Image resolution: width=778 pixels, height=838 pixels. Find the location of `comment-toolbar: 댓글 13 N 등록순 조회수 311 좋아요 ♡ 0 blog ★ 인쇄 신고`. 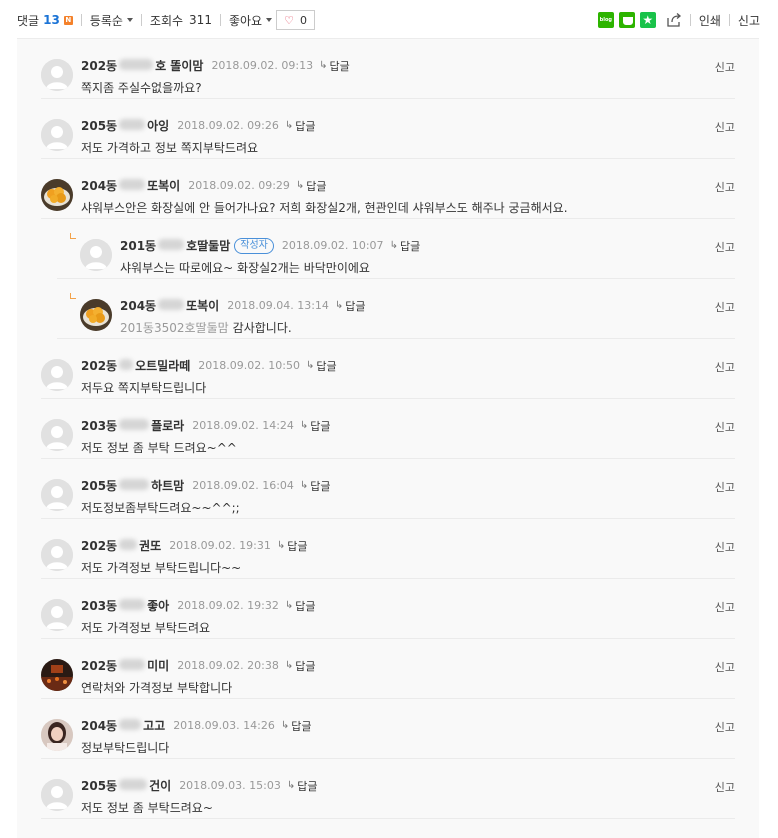

comment-toolbar: 댓글 13 N 등록순 조회수 311 좋아요 ♡ 0 blog ★ 인쇄 신고 is located at coordinates (389, 19).